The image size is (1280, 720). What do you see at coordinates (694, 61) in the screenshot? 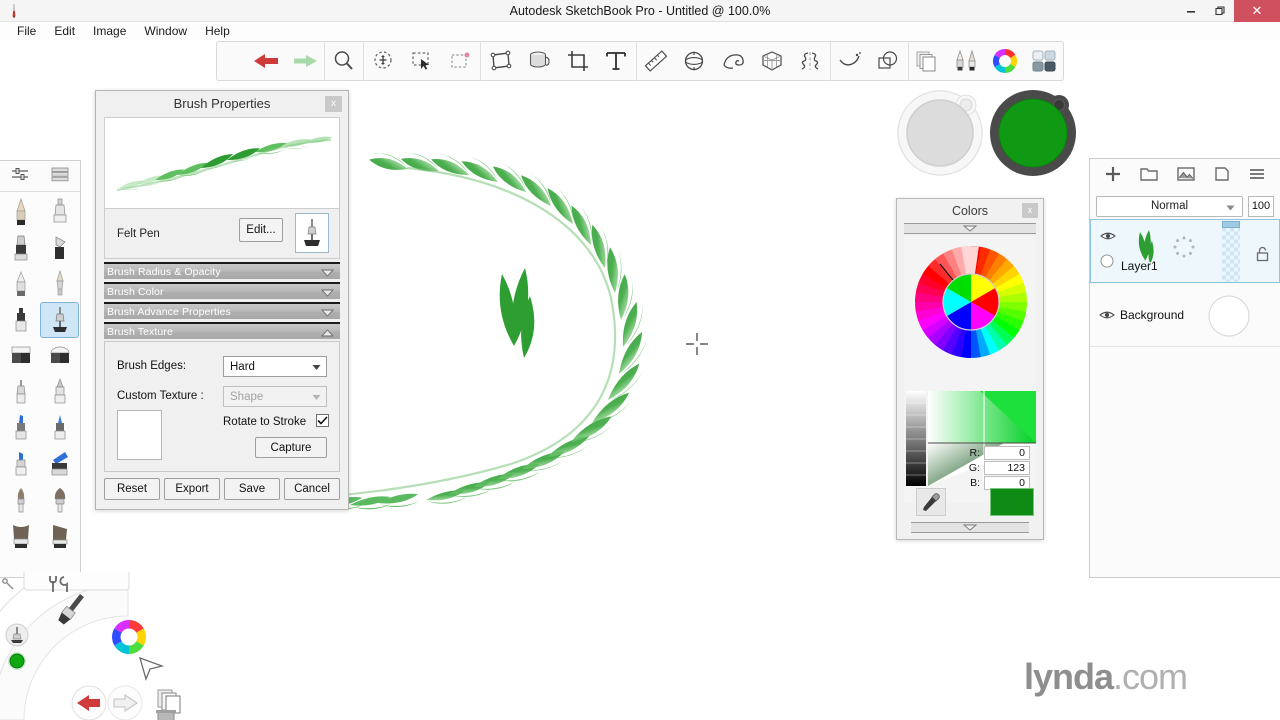
I see `ellipse-guide-icon` at bounding box center [694, 61].